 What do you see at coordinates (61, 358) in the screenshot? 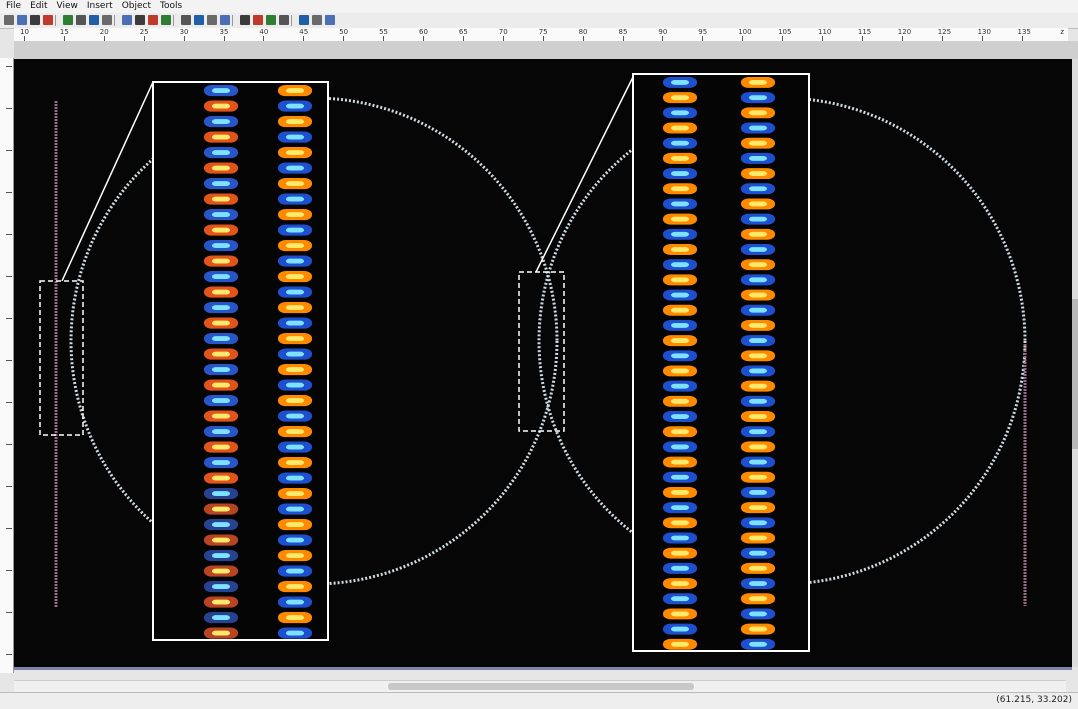
I see `zoom-region-box-left` at bounding box center [61, 358].